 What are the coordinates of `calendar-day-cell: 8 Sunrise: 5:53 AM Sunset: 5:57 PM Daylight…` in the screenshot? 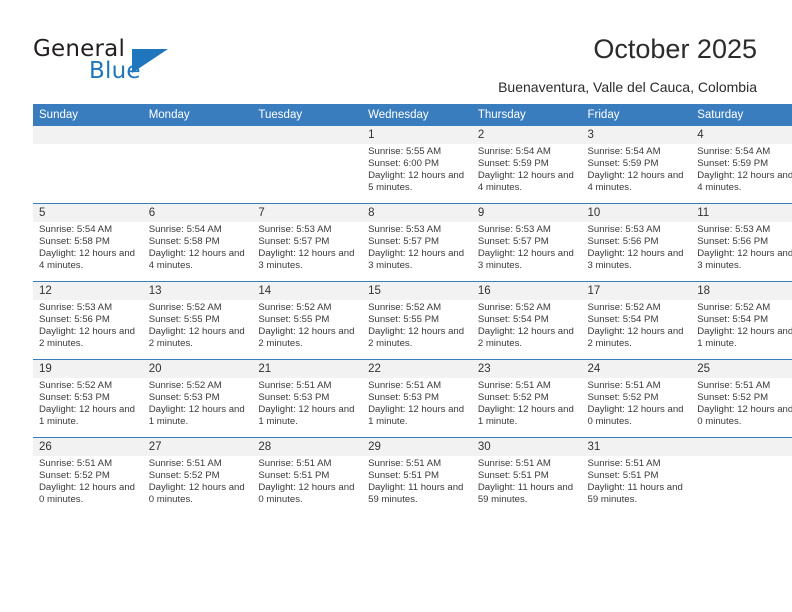 It's located at (417, 242).